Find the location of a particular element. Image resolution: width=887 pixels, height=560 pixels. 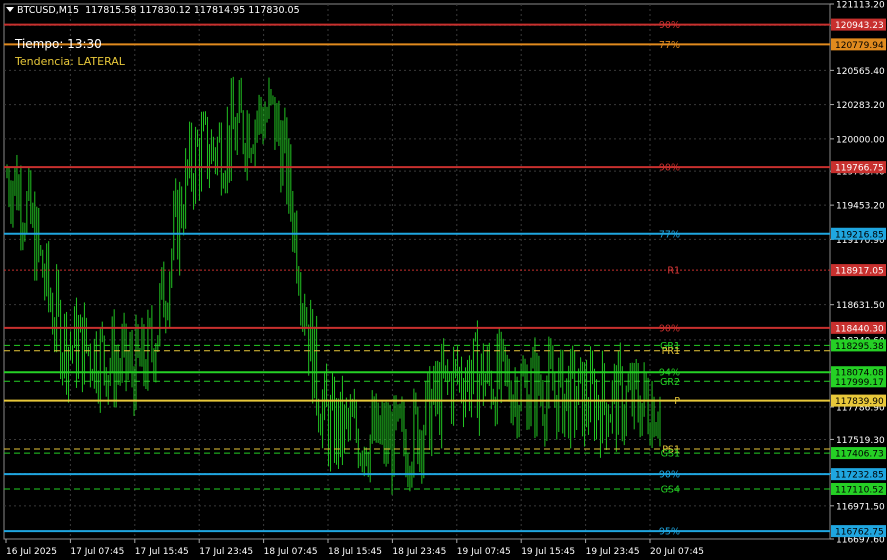

symbol-timeframe: BTCUSD,M15 is located at coordinates (48, 10).